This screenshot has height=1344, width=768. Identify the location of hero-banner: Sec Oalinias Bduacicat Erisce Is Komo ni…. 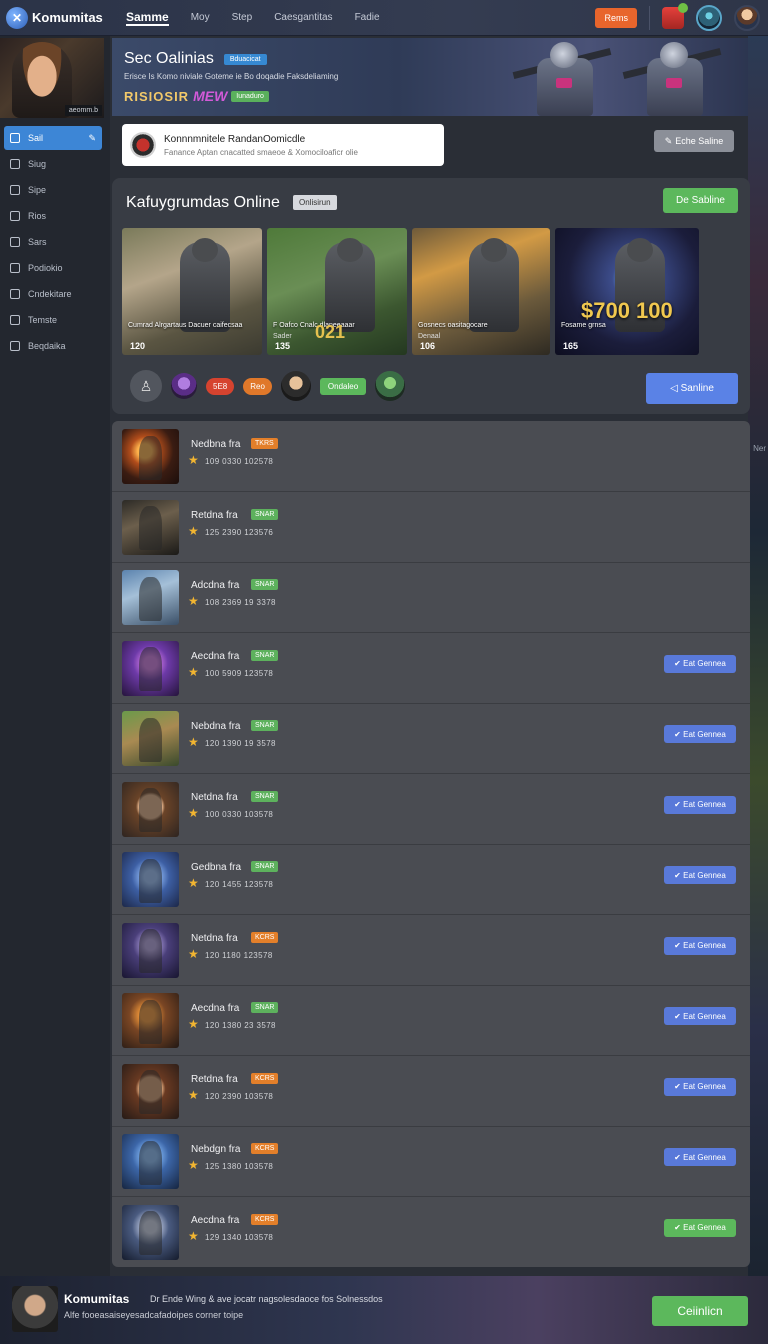
(430, 77).